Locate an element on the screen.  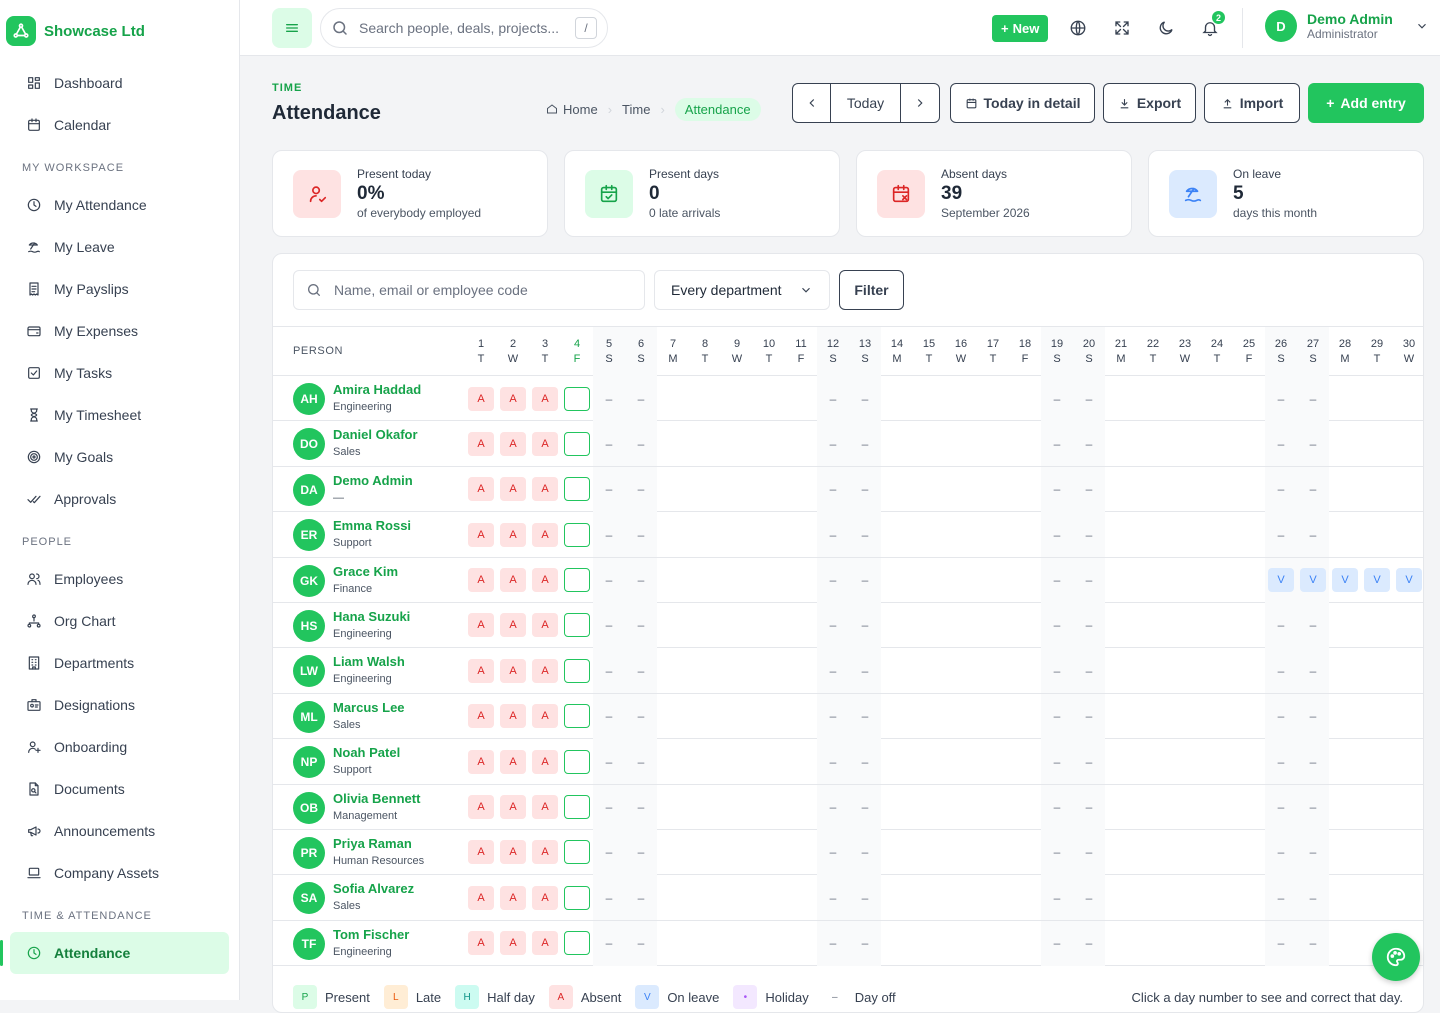
department-select: Every department is located at coordinates (742, 290).